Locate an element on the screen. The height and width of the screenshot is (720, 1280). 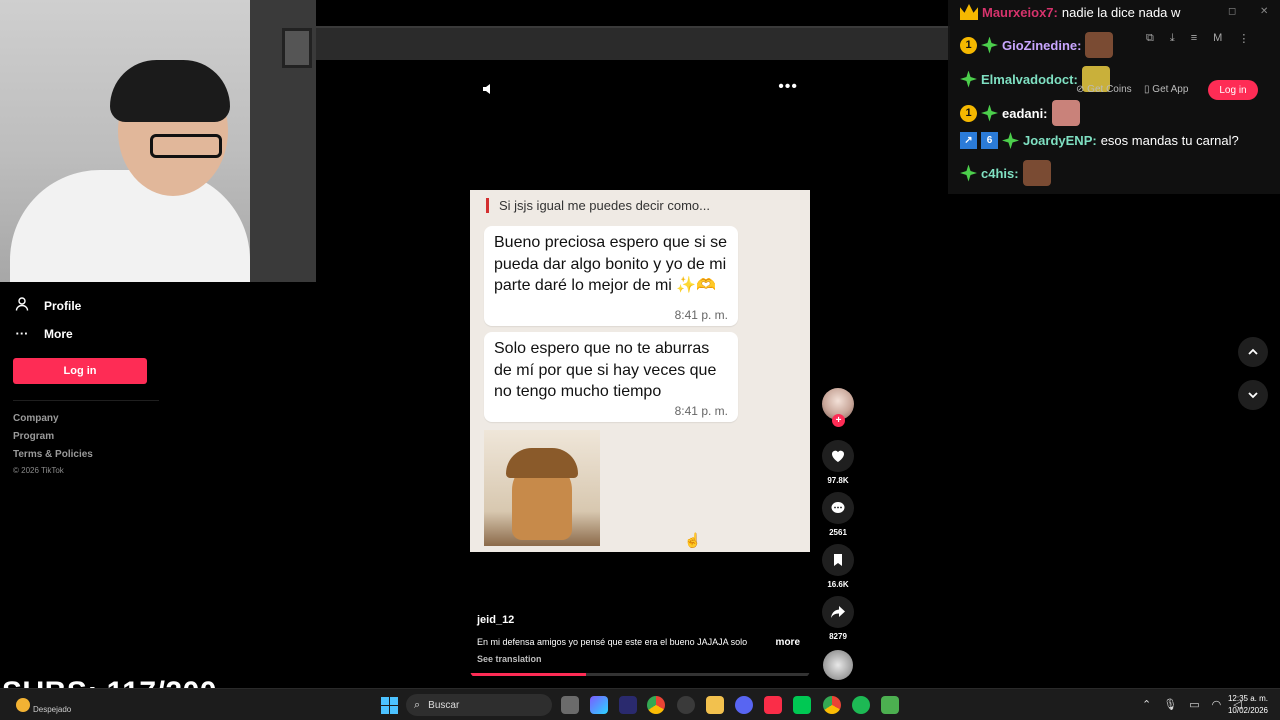
volume-icon is located at coordinates (489, 90).